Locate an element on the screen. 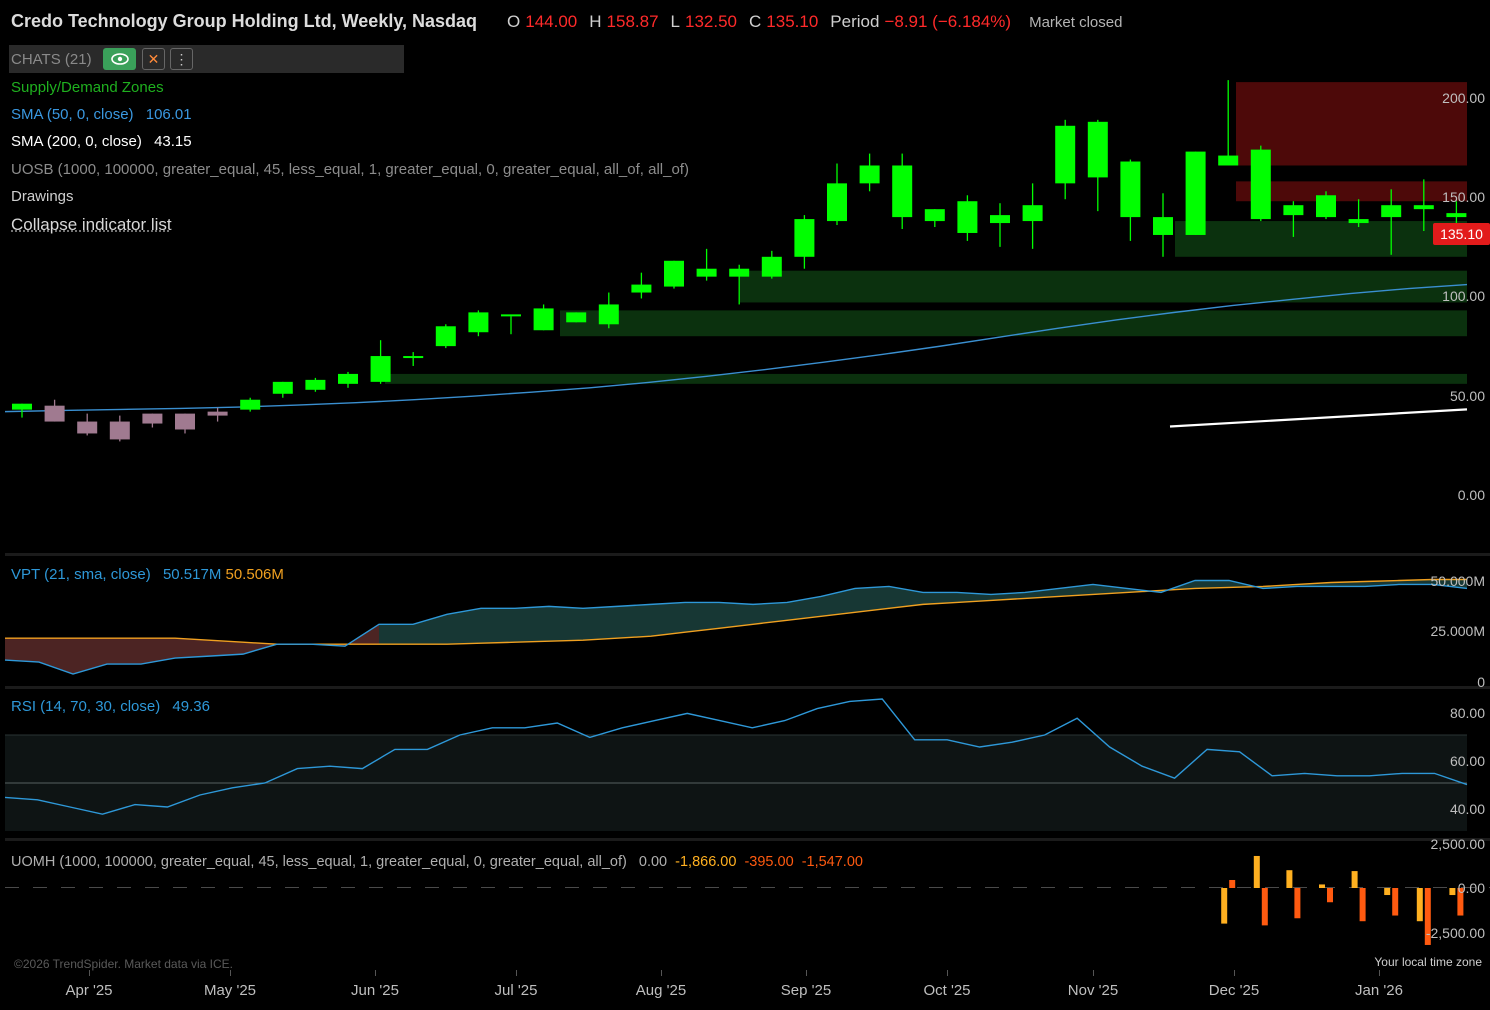 This screenshot has height=1010, width=1490. uomh-tick-0: 0.00 is located at coordinates (1471, 888).